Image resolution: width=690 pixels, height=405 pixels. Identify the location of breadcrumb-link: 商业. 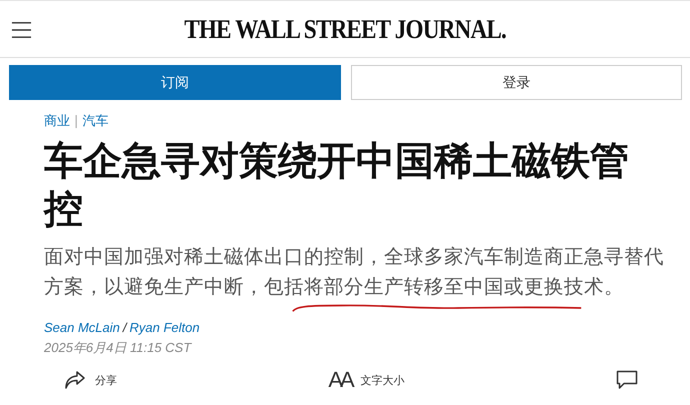
(57, 121).